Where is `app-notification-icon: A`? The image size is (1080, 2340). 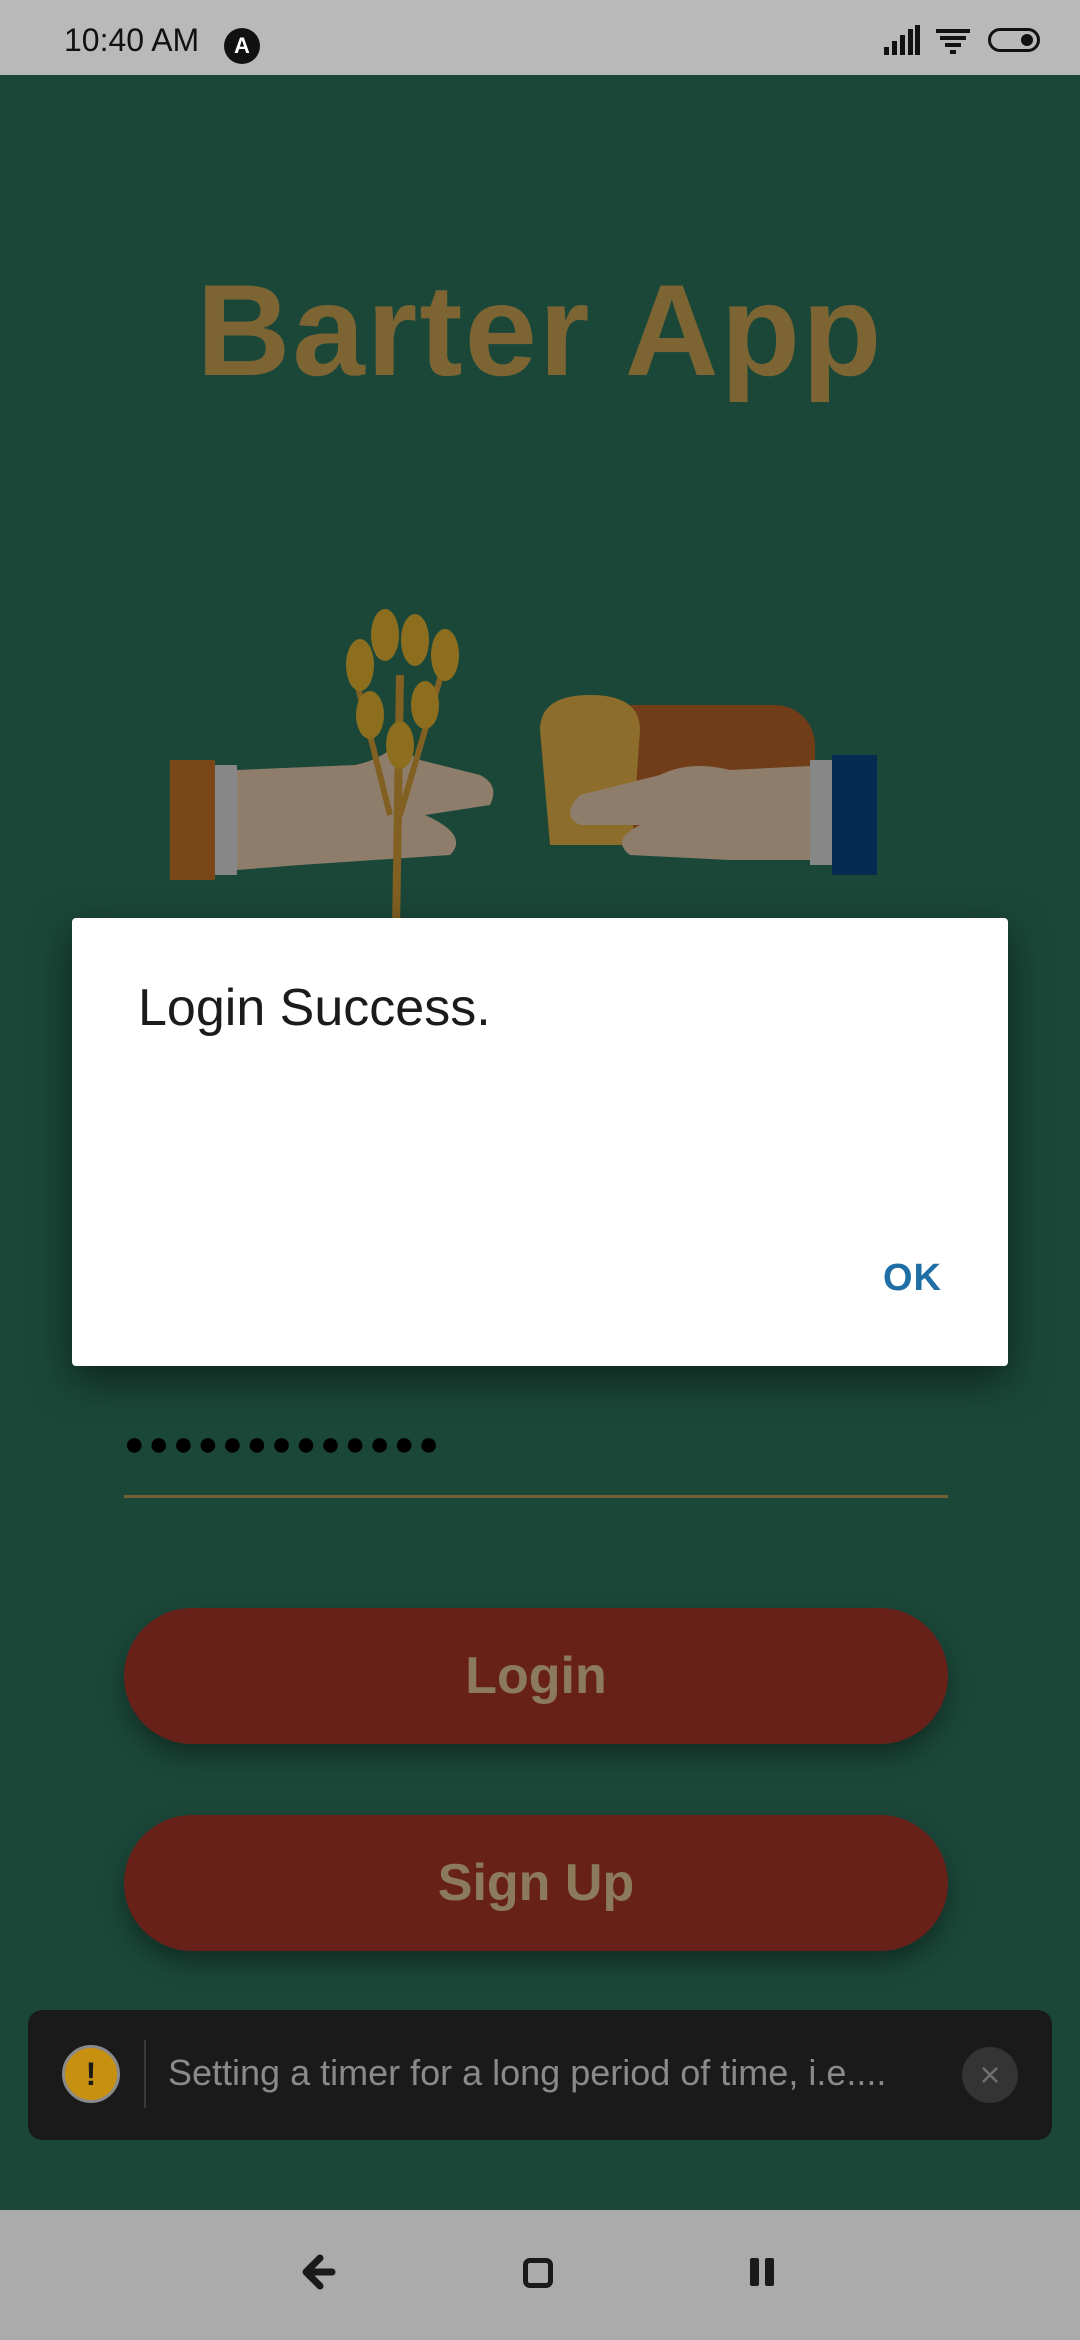
app-notification-icon: A is located at coordinates (242, 46).